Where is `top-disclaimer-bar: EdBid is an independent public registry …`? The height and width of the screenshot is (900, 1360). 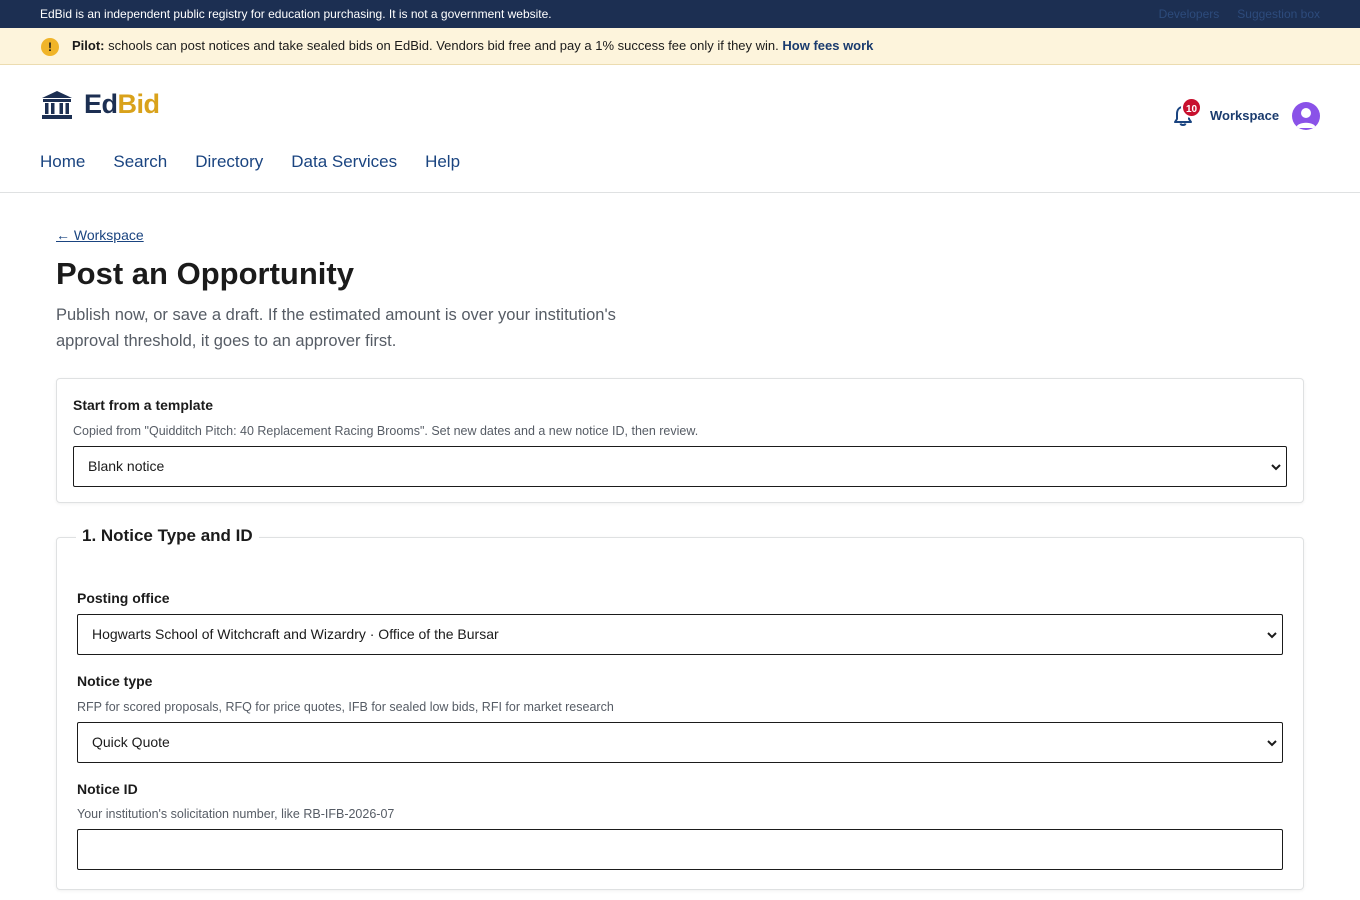
top-disclaimer-bar: EdBid is an independent public registry … is located at coordinates (680, 14).